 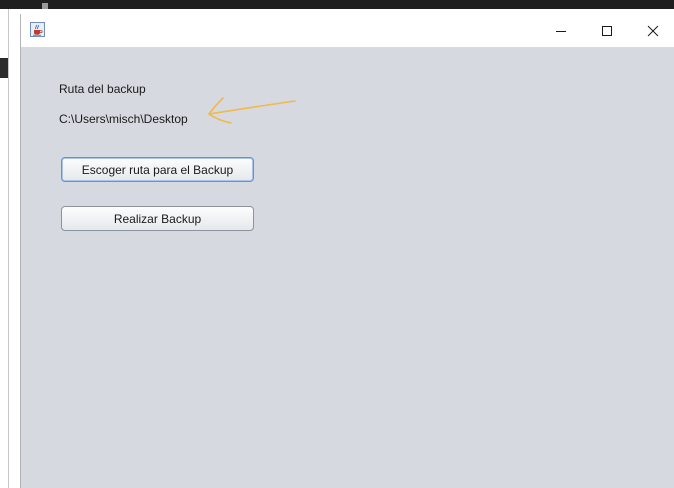 I want to click on close-button, so click(x=652, y=30).